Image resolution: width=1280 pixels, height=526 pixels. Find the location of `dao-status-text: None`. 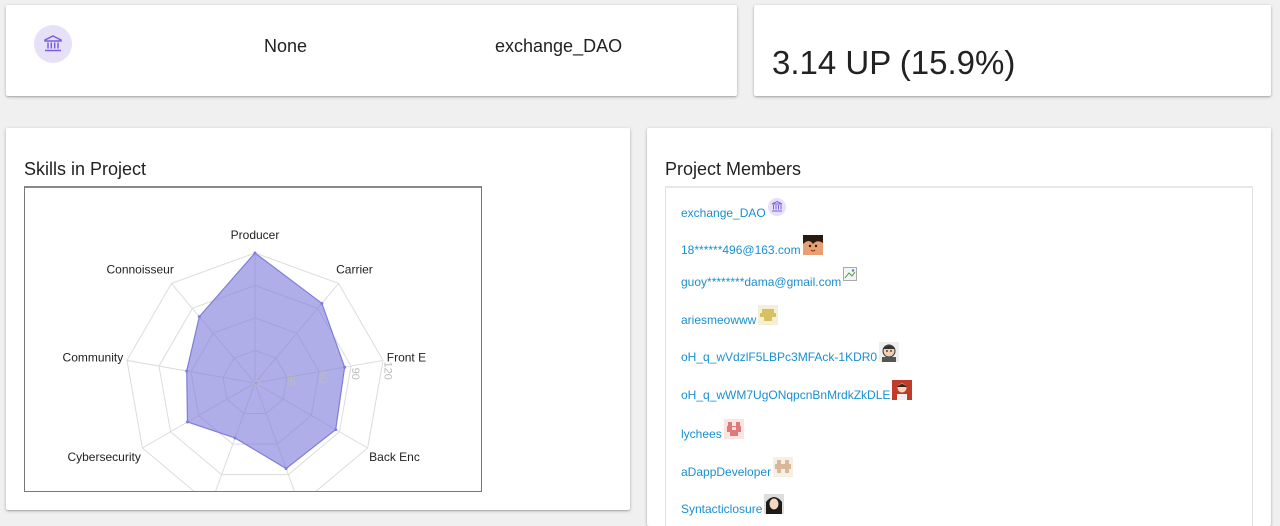

dao-status-text: None is located at coordinates (286, 46).